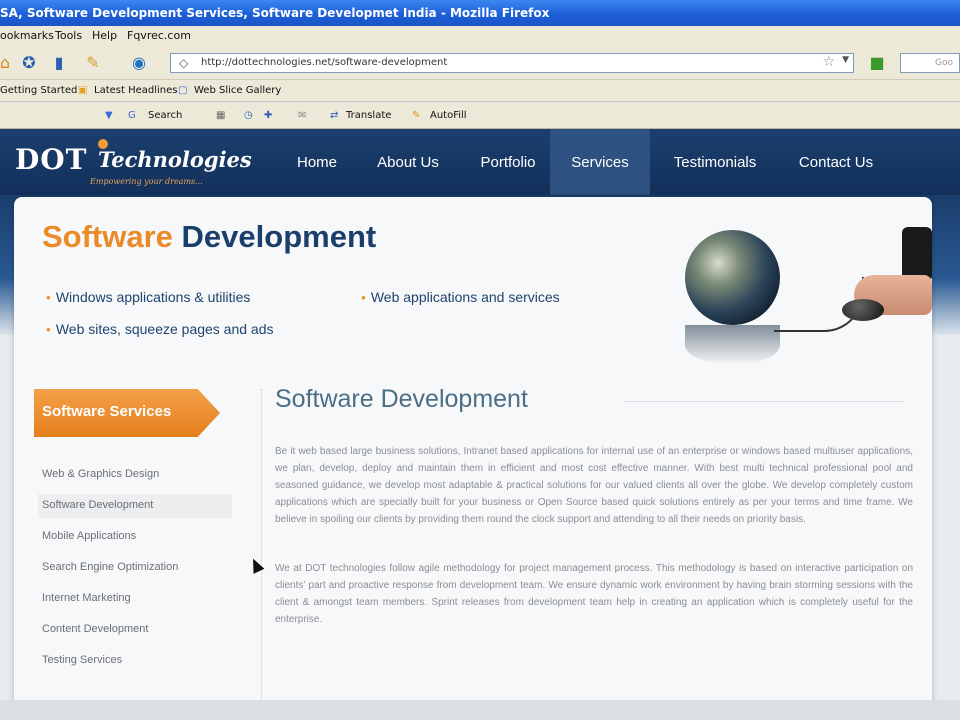 The height and width of the screenshot is (720, 960). I want to click on autofill-icon: ✎, so click(416, 115).